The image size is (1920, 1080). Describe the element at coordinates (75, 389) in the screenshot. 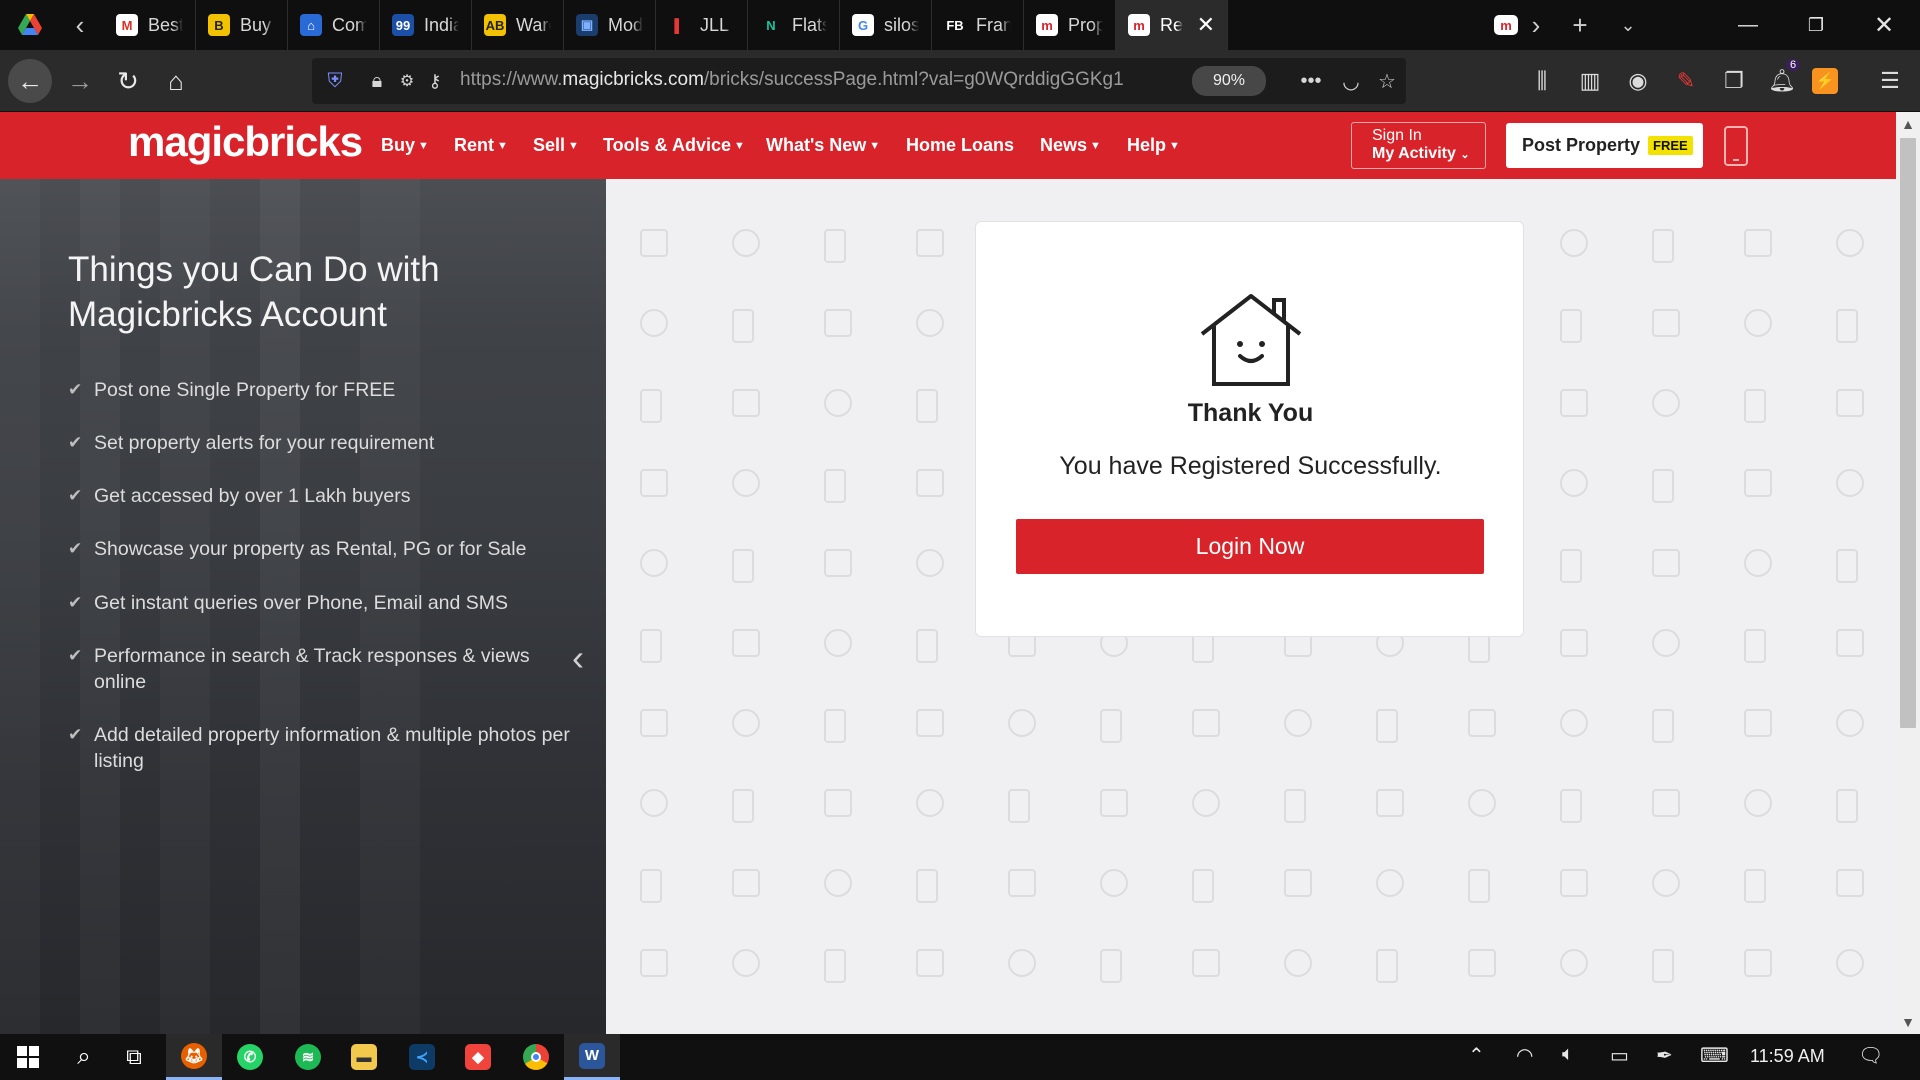

I see `check-icon: ✔` at that location.